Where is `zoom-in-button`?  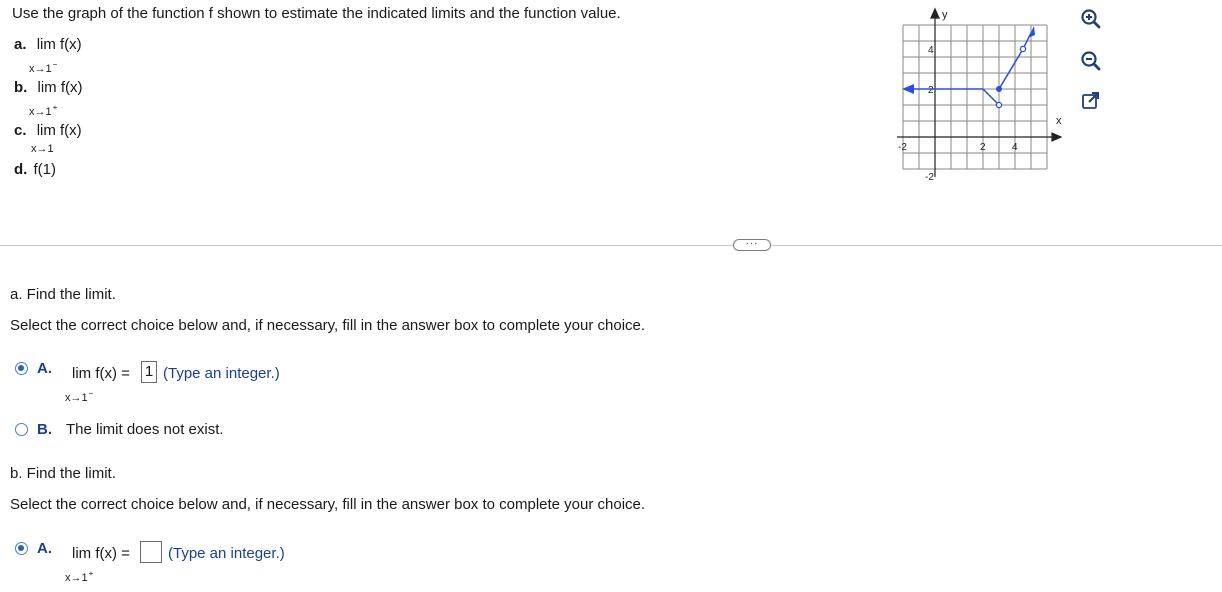
zoom-in-button is located at coordinates (1091, 19).